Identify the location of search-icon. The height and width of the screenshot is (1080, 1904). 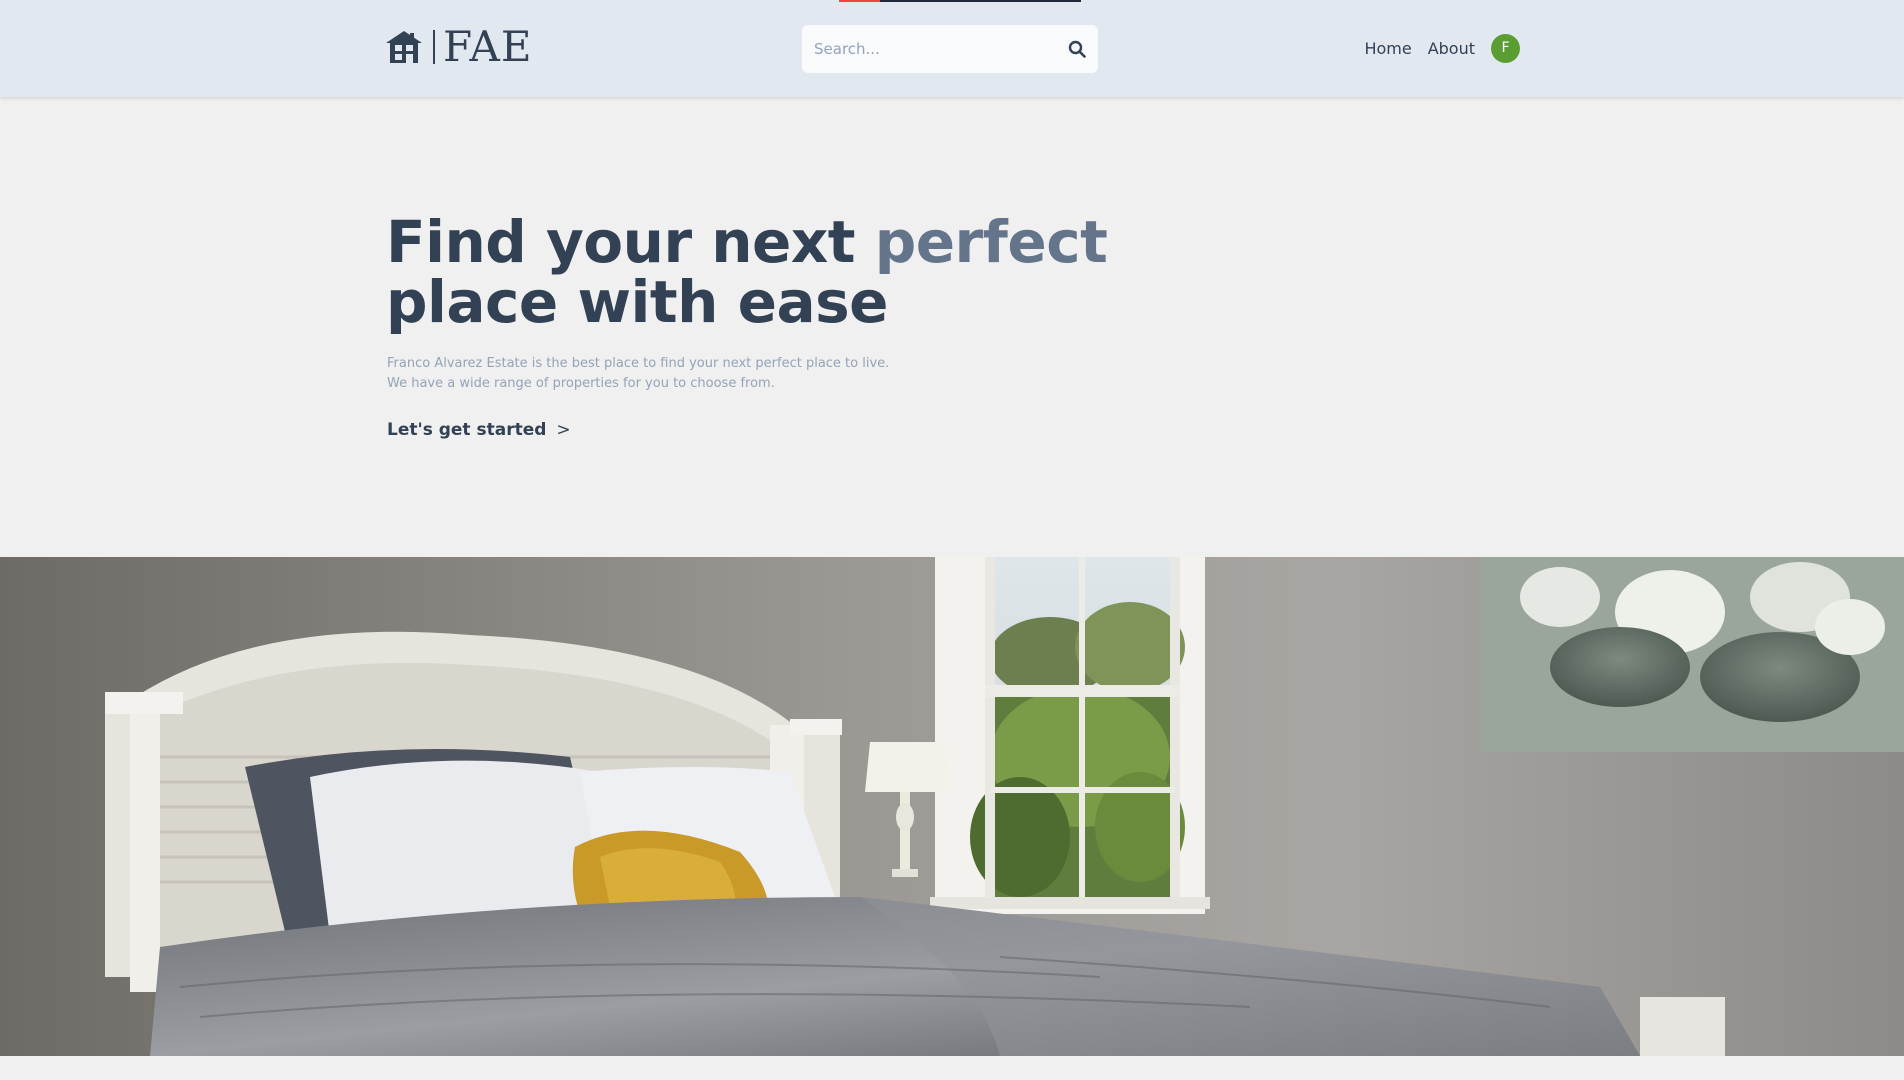
(1077, 49).